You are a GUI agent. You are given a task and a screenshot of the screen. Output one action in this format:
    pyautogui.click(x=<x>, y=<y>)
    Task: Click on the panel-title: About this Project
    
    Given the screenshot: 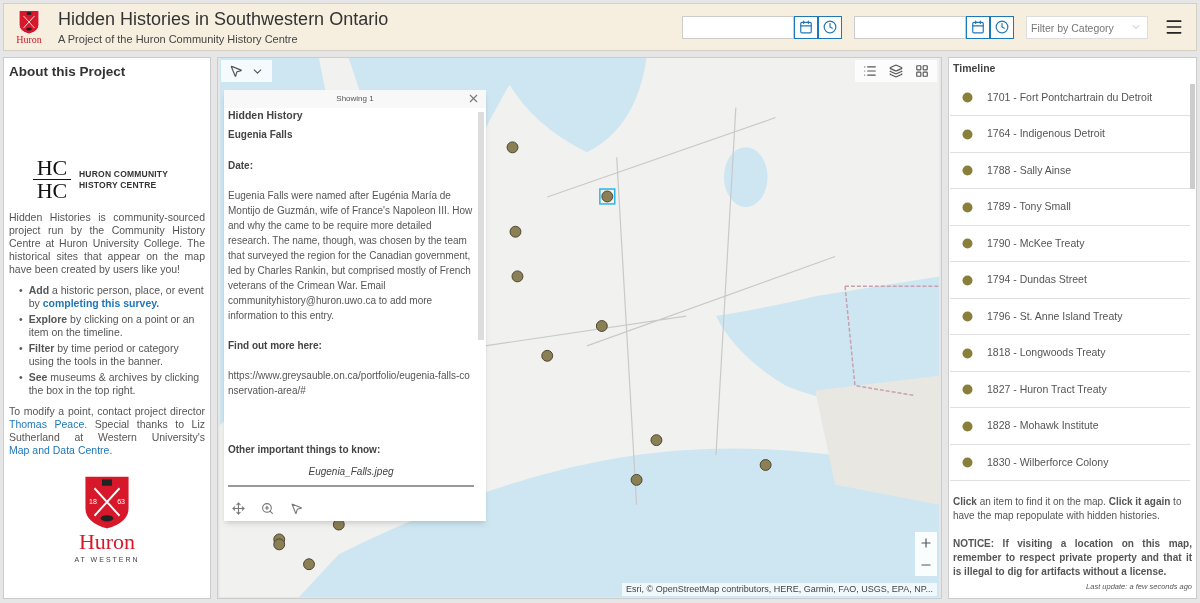 What is the action you would take?
    pyautogui.click(x=68, y=72)
    